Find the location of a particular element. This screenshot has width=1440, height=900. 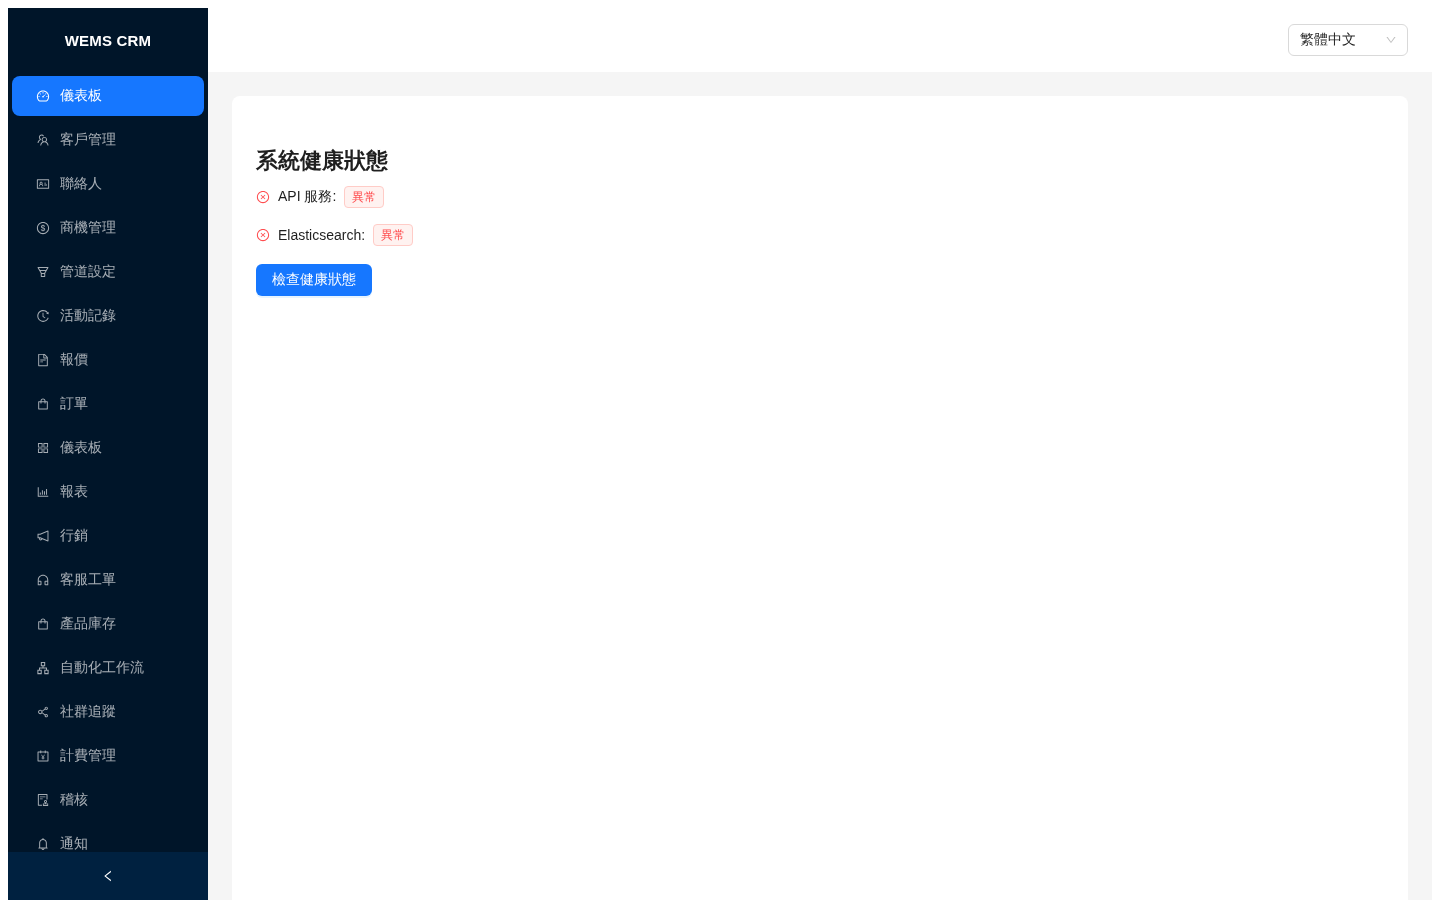

nav-item: 訂單 is located at coordinates (108, 404).